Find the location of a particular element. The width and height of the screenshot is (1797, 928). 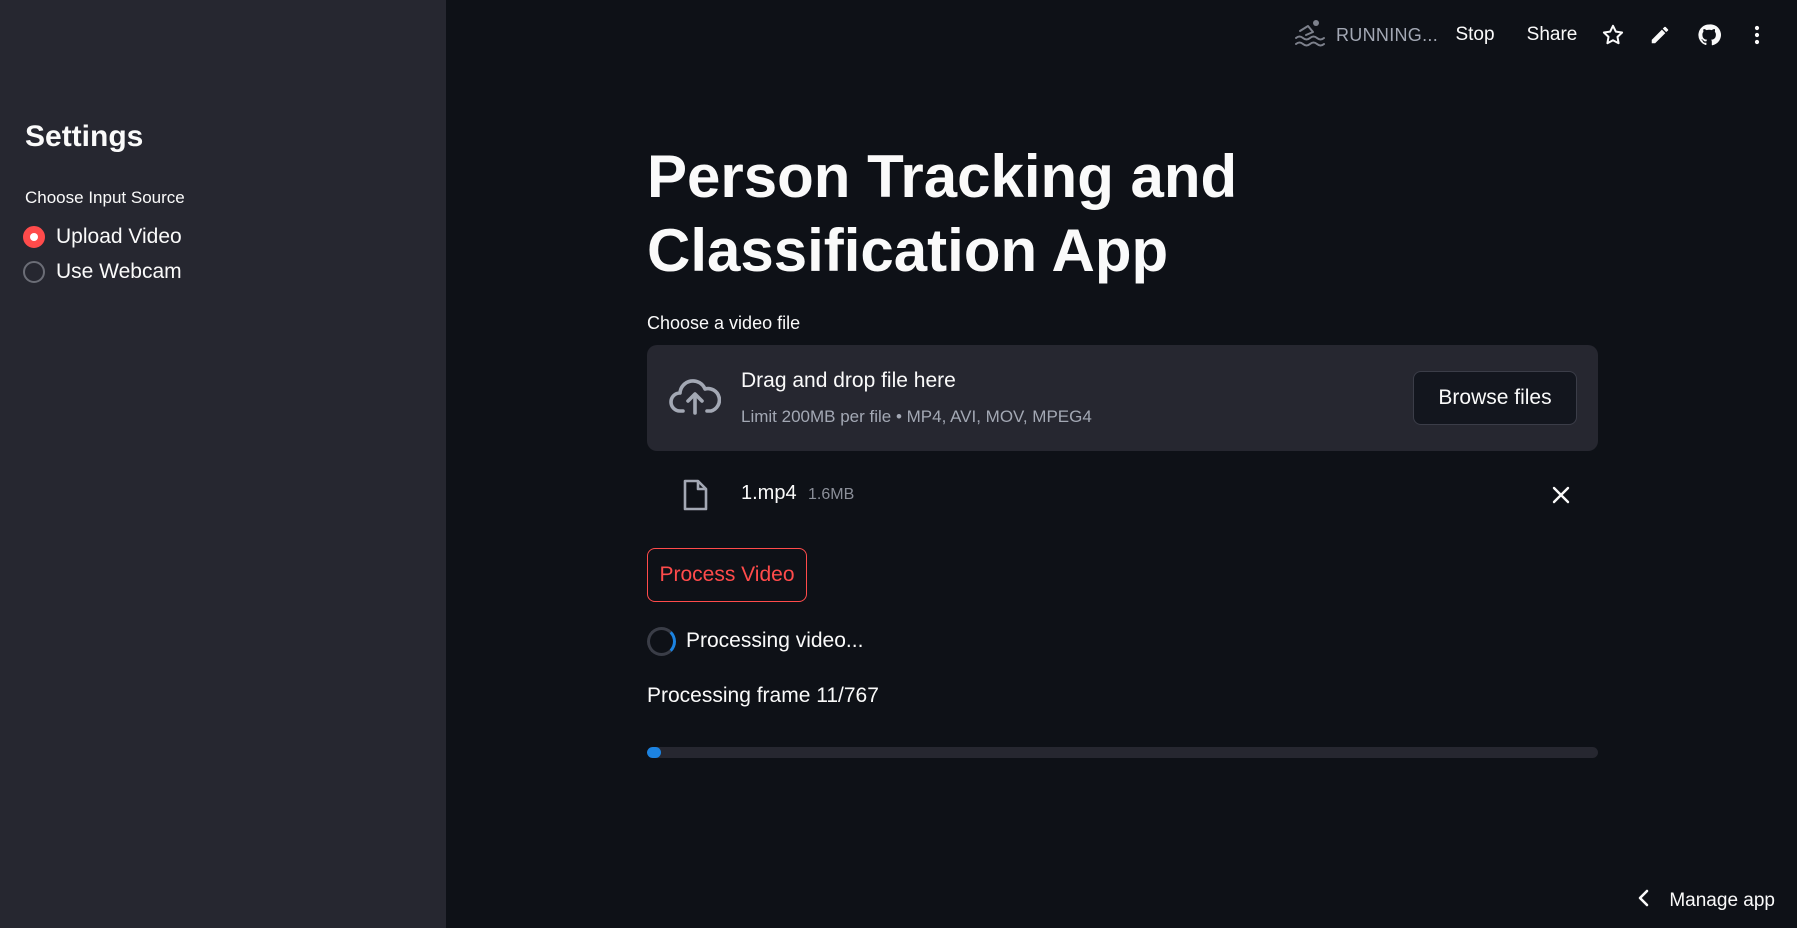

progress-bar-fill is located at coordinates (654, 752).